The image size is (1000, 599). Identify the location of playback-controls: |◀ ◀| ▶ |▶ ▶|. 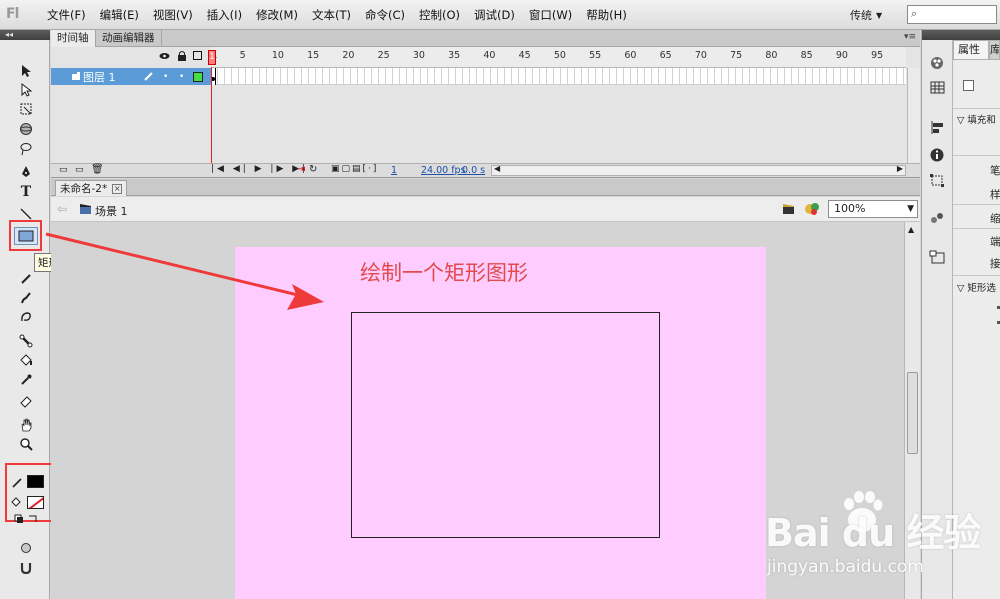
(259, 169).